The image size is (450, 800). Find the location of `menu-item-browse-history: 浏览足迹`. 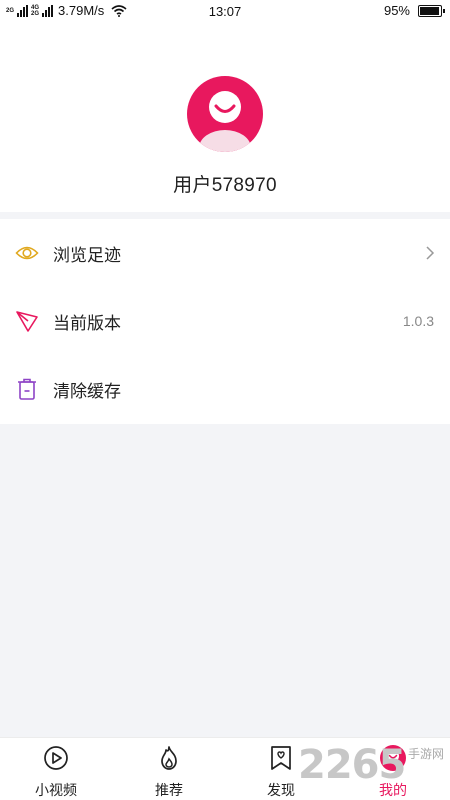

menu-item-browse-history: 浏览足迹 is located at coordinates (225, 253).